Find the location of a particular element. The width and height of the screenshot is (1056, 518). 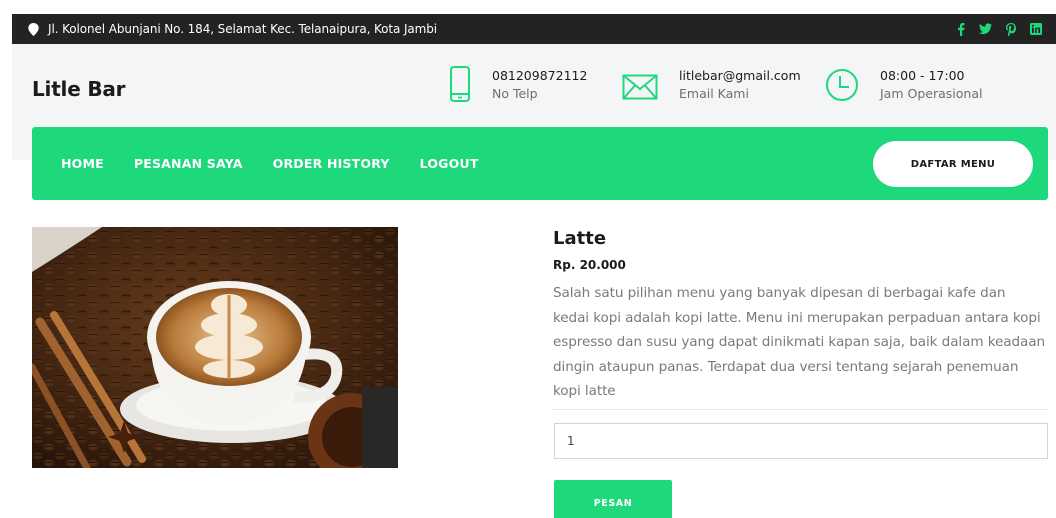

phone-icon is located at coordinates (460, 84).